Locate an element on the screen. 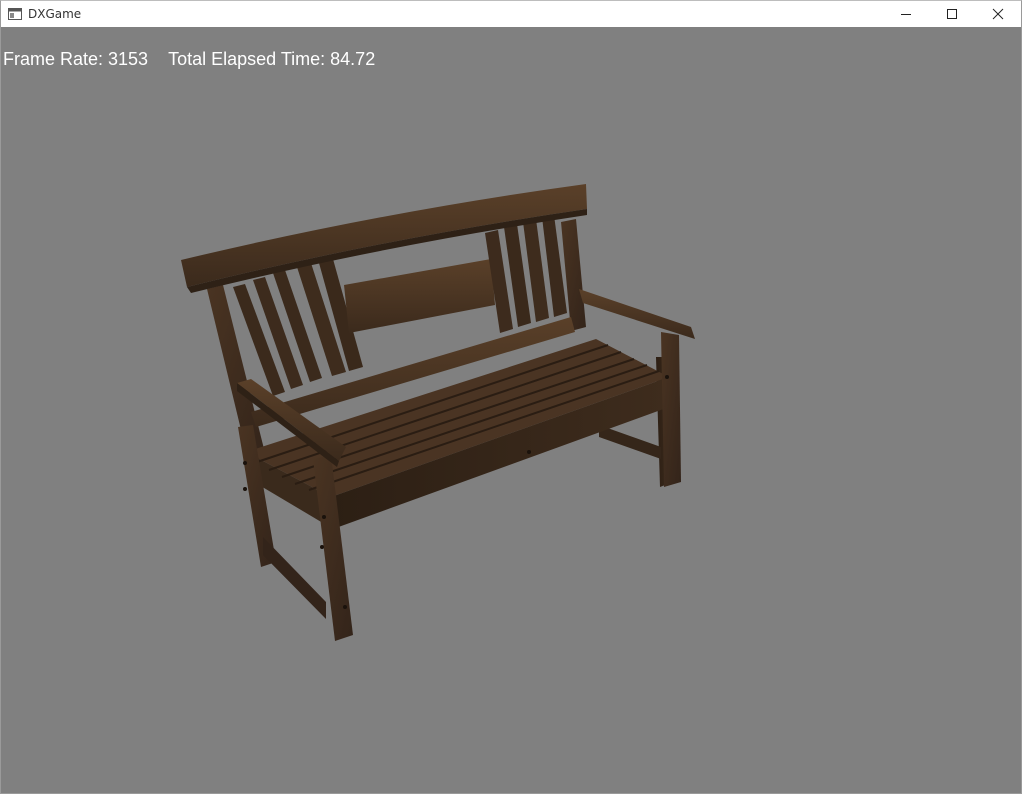 The image size is (1022, 794). window-controls is located at coordinates (952, 14).